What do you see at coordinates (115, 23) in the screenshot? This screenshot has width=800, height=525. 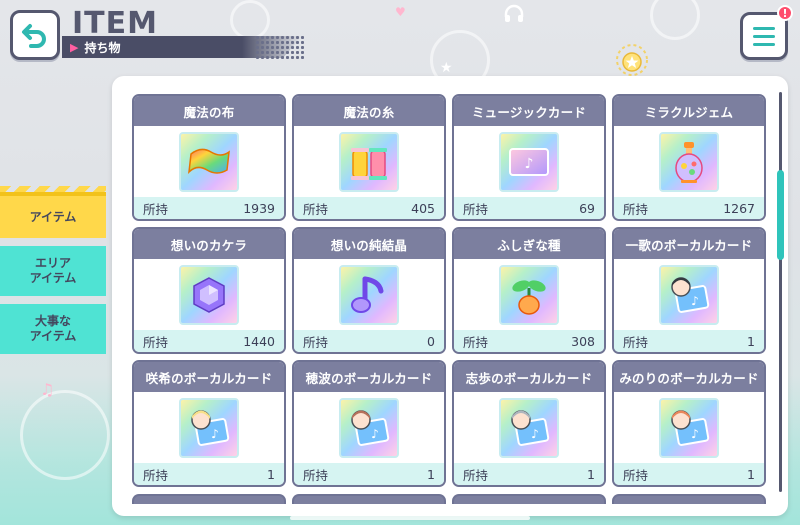 I see `page-title: ITEM` at bounding box center [115, 23].